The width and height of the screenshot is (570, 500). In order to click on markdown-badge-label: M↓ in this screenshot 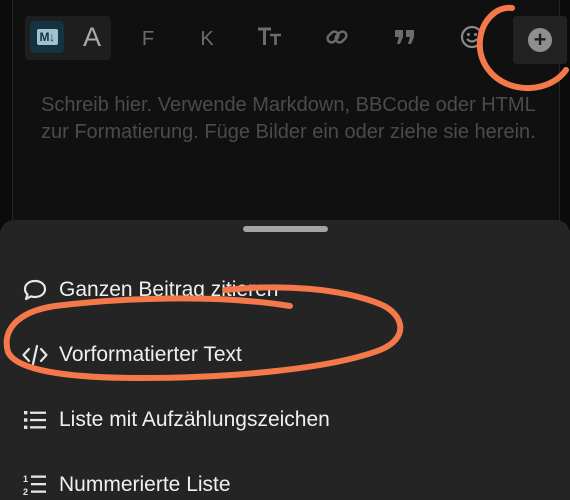, I will do `click(47, 37)`.